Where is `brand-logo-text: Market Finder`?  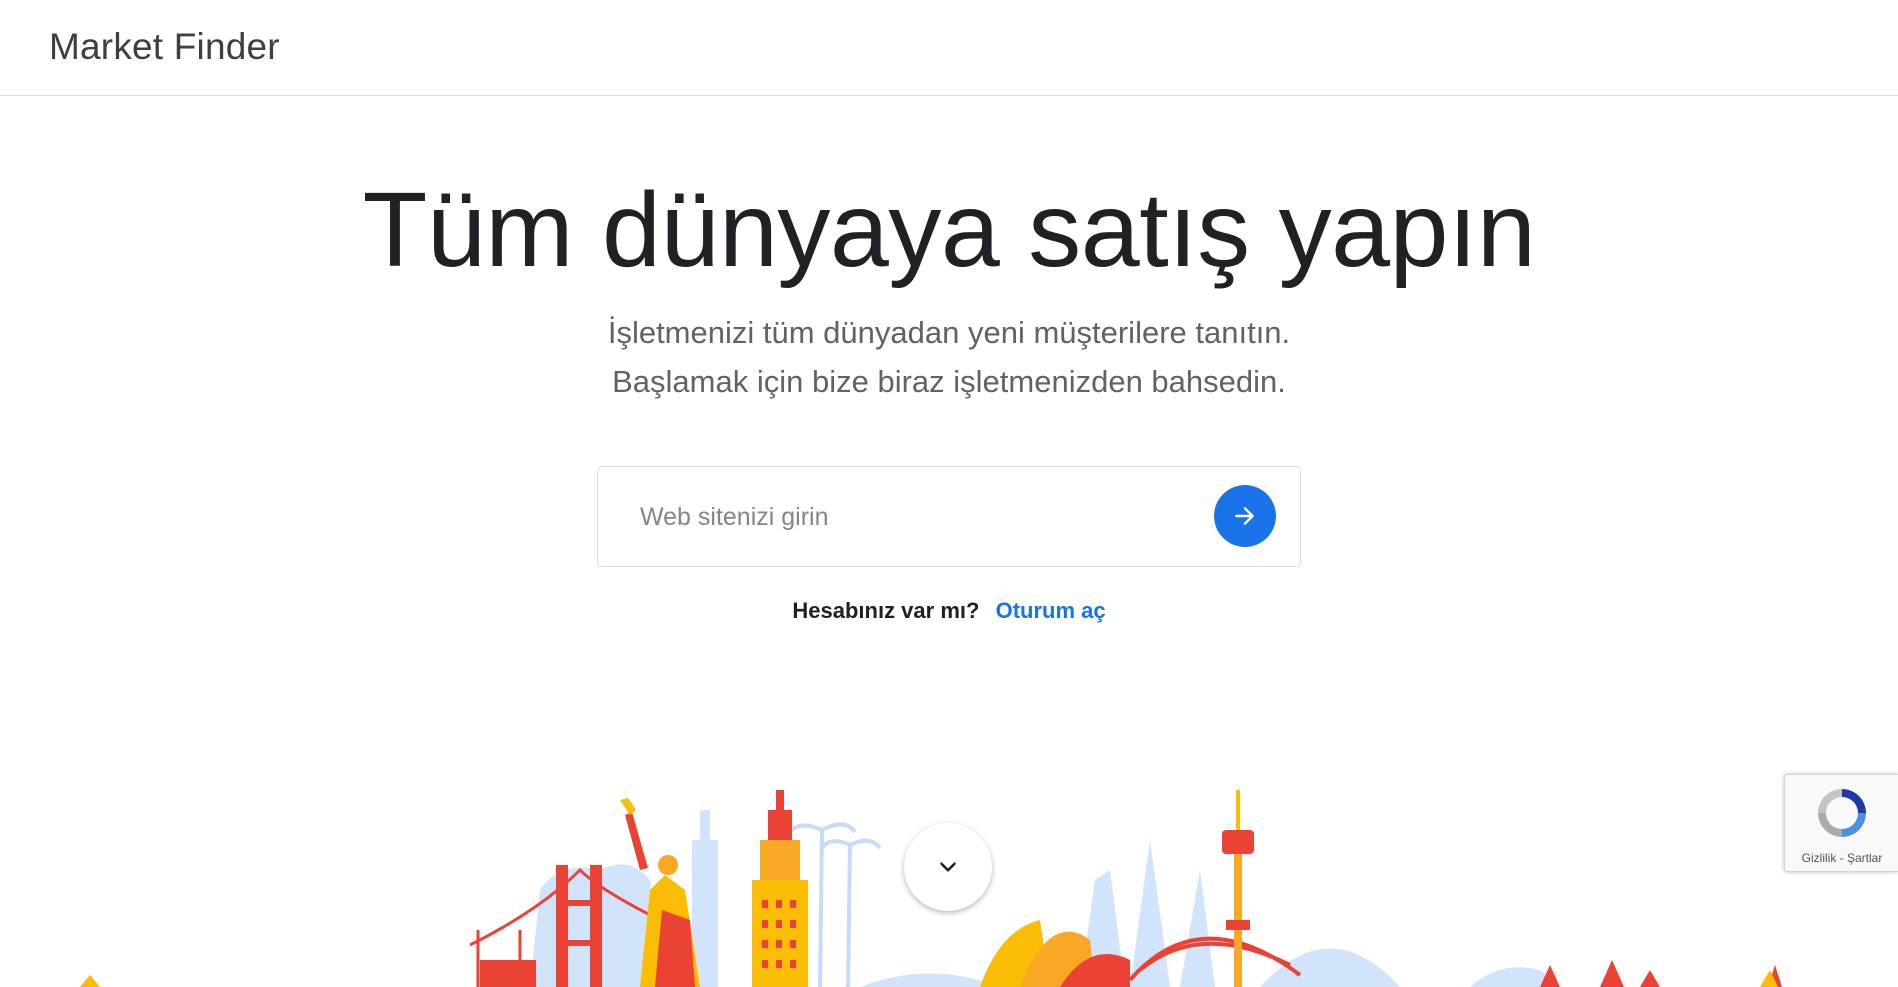 brand-logo-text: Market Finder is located at coordinates (164, 47).